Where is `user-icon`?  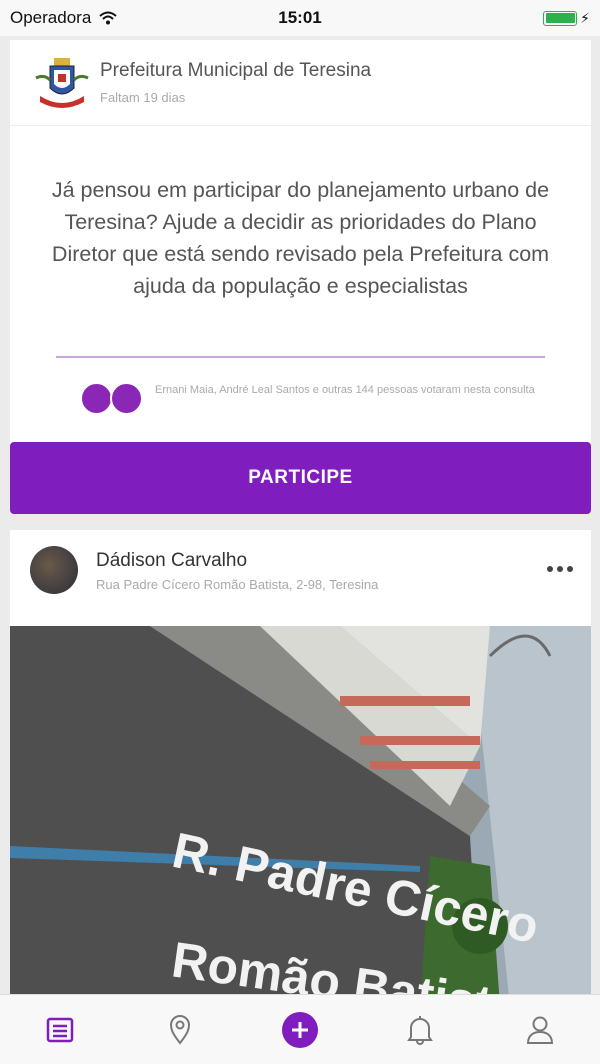
user-icon is located at coordinates (540, 1030).